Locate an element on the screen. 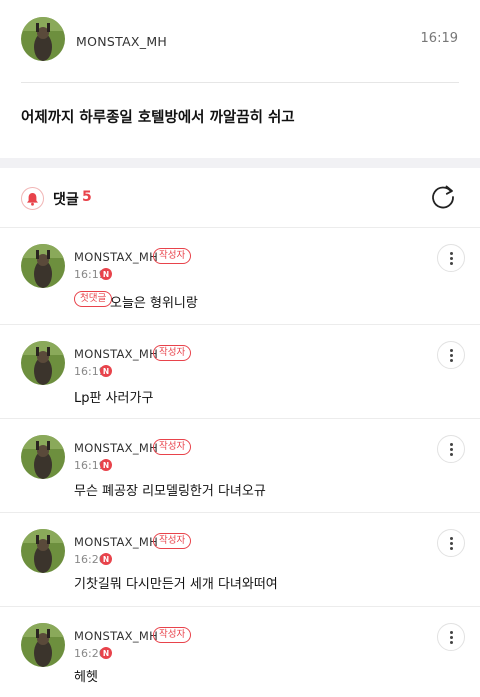  comment-item: MONSTAX_MH 작성자 16:19 N 첫댓글 오늘은 형위니랑 is located at coordinates (240, 276).